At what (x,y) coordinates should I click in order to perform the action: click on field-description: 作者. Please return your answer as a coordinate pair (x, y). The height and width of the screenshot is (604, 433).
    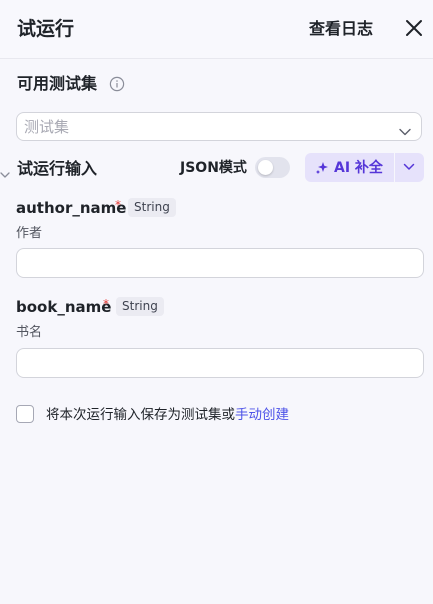
    Looking at the image, I should click on (29, 233).